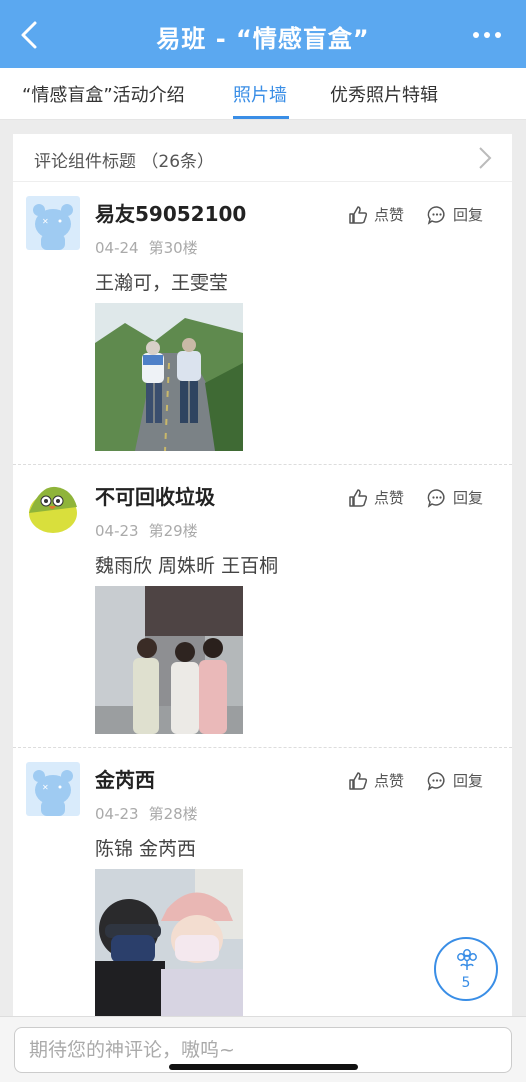 This screenshot has height=1082, width=526. What do you see at coordinates (260, 94) in the screenshot?
I see `tab-photo-wall: 照片墙` at bounding box center [260, 94].